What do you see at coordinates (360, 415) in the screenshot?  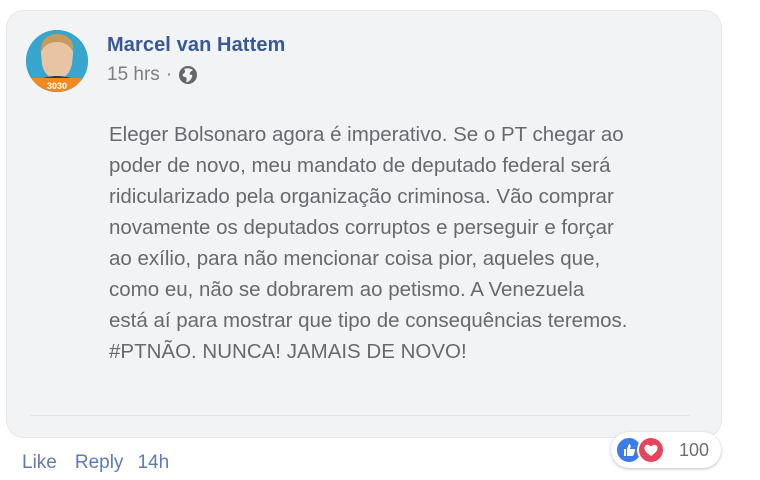 I see `divider` at bounding box center [360, 415].